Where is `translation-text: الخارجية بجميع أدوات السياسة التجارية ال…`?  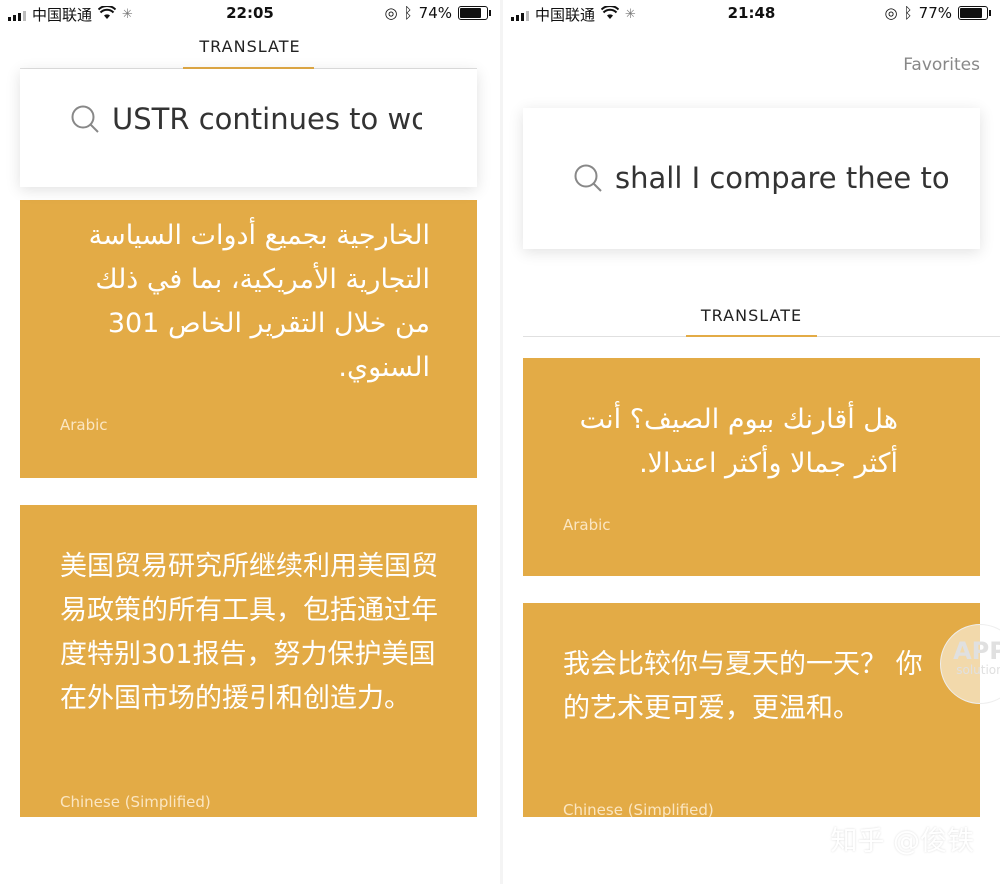
translation-text: الخارجية بجميع أدوات السياسة التجارية ال… is located at coordinates (259, 301).